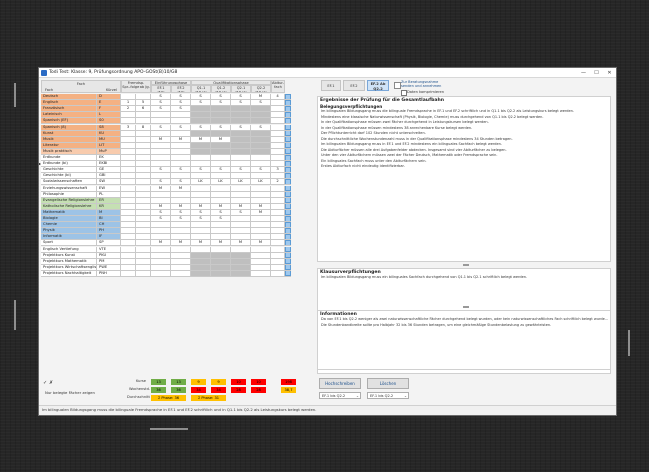 The width and height of the screenshot is (649, 472). What do you see at coordinates (111, 90) in the screenshot?
I see `header-kuerzel: Kürzel` at bounding box center [111, 90].